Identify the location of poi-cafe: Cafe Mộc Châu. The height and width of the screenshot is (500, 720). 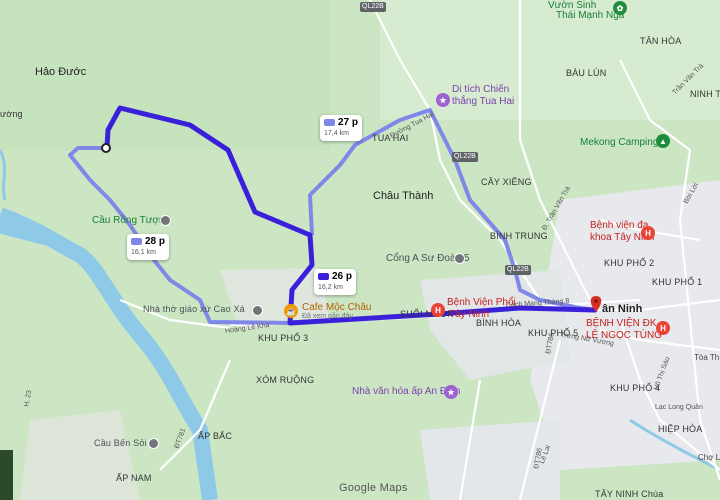
(336, 307).